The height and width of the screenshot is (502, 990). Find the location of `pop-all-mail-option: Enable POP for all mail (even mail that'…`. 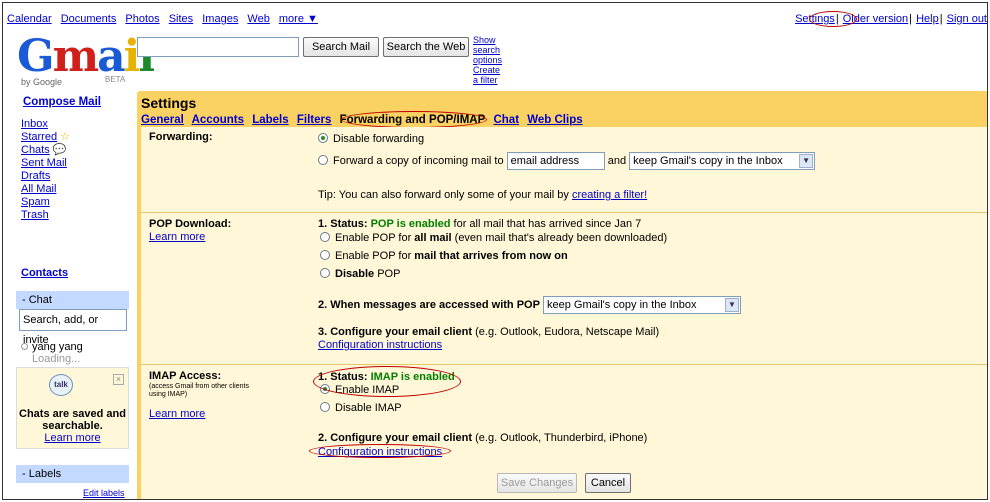

pop-all-mail-option: Enable POP for all mail (even mail that'… is located at coordinates (493, 238).